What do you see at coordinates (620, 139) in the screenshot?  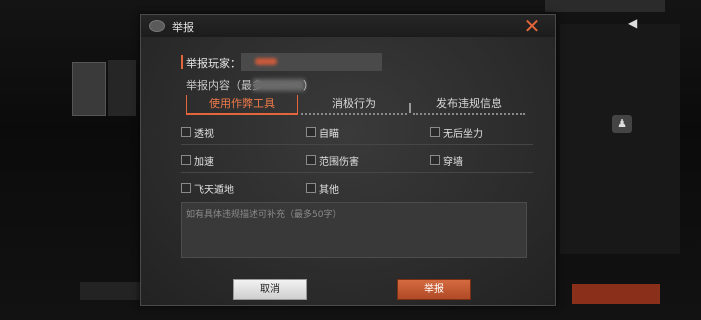 I see `background-right-panel` at bounding box center [620, 139].